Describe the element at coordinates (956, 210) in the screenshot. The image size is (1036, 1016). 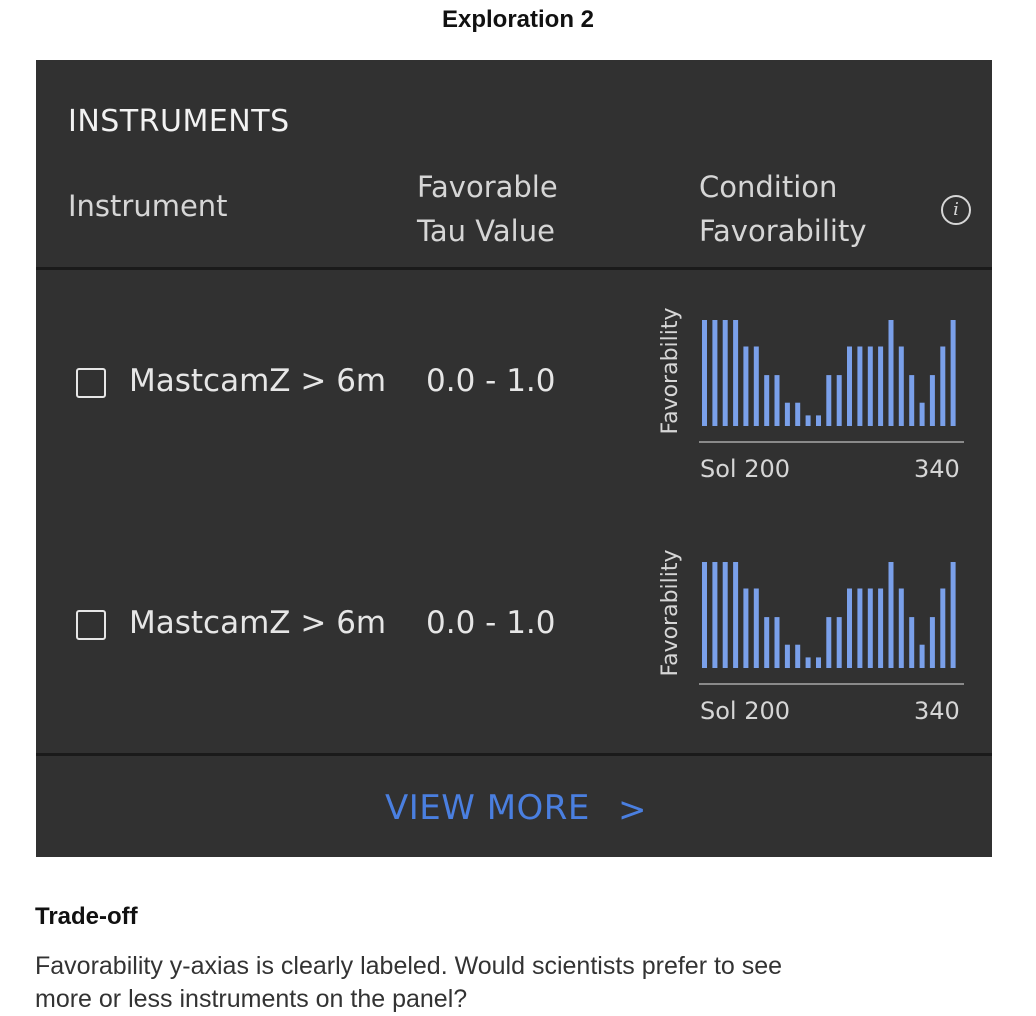
I see `info-icon: i` at that location.